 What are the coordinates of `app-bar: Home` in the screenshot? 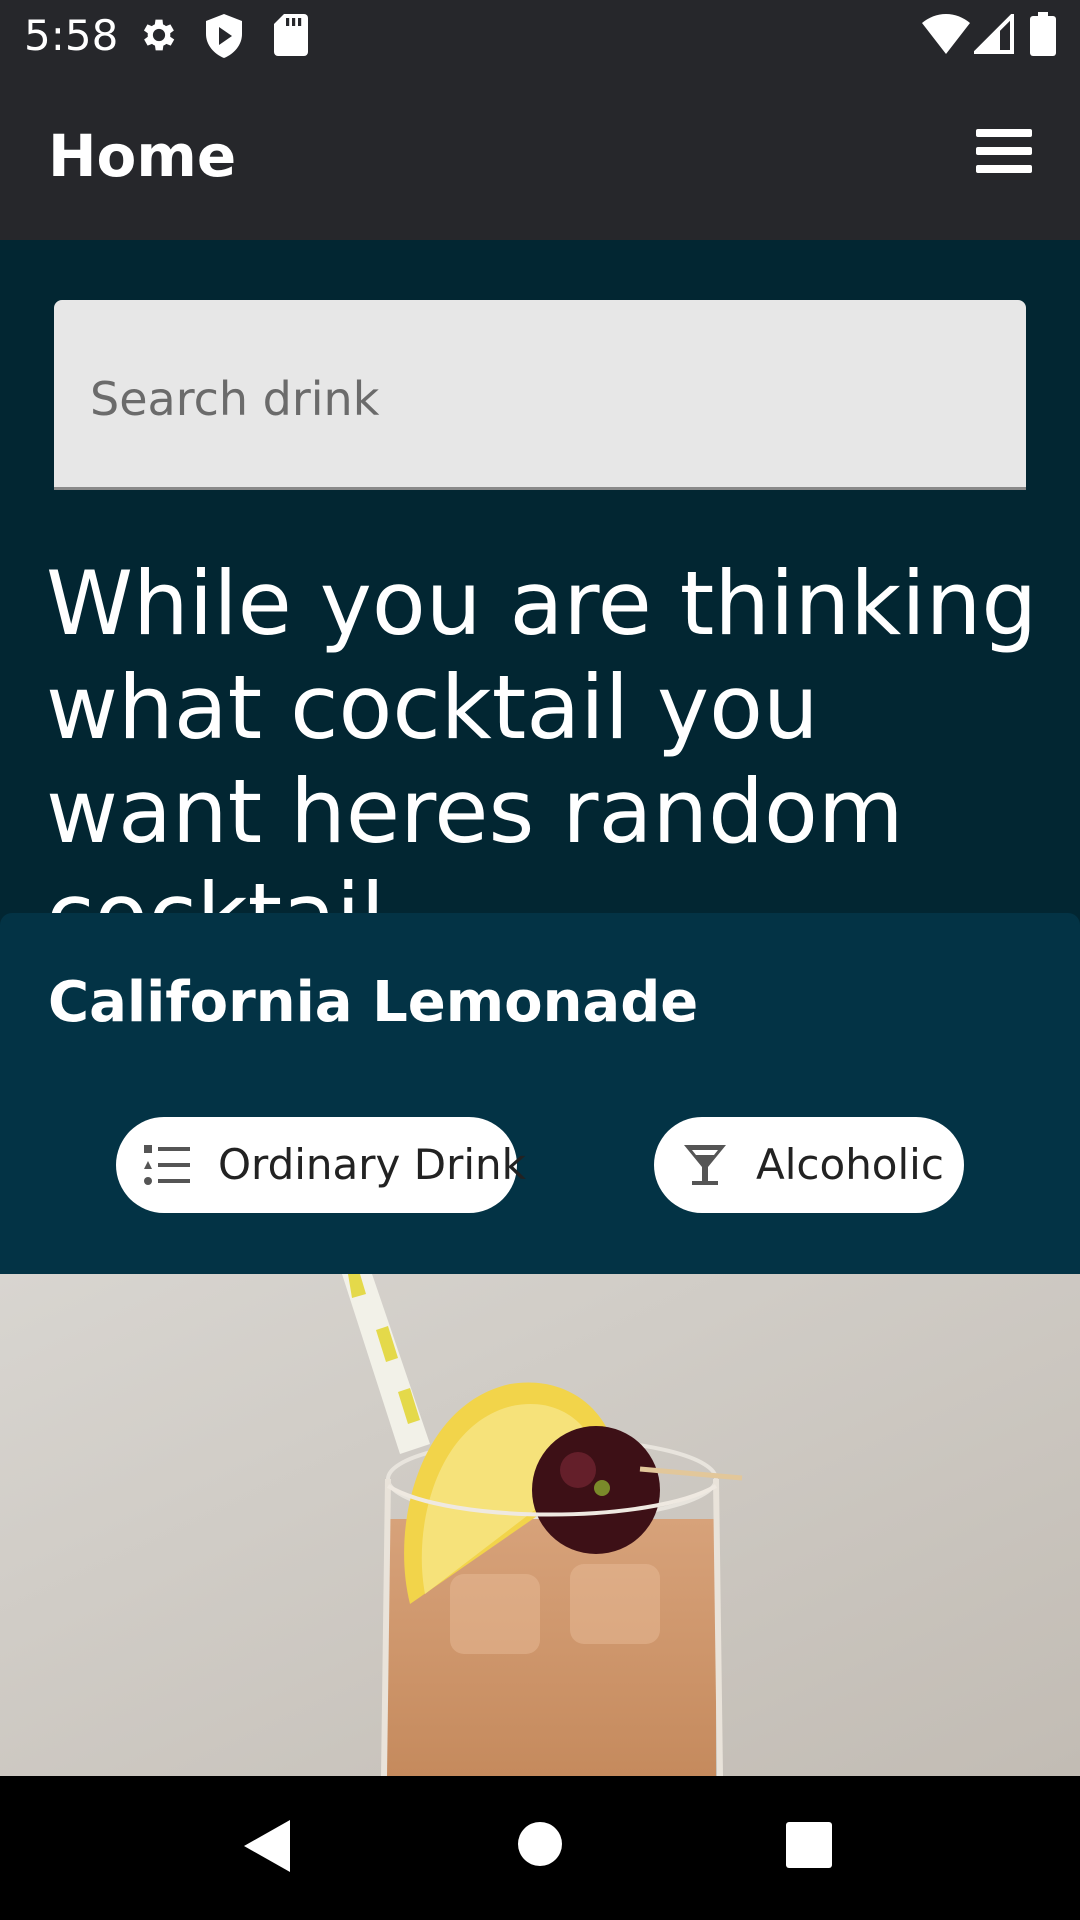 It's located at (540, 156).